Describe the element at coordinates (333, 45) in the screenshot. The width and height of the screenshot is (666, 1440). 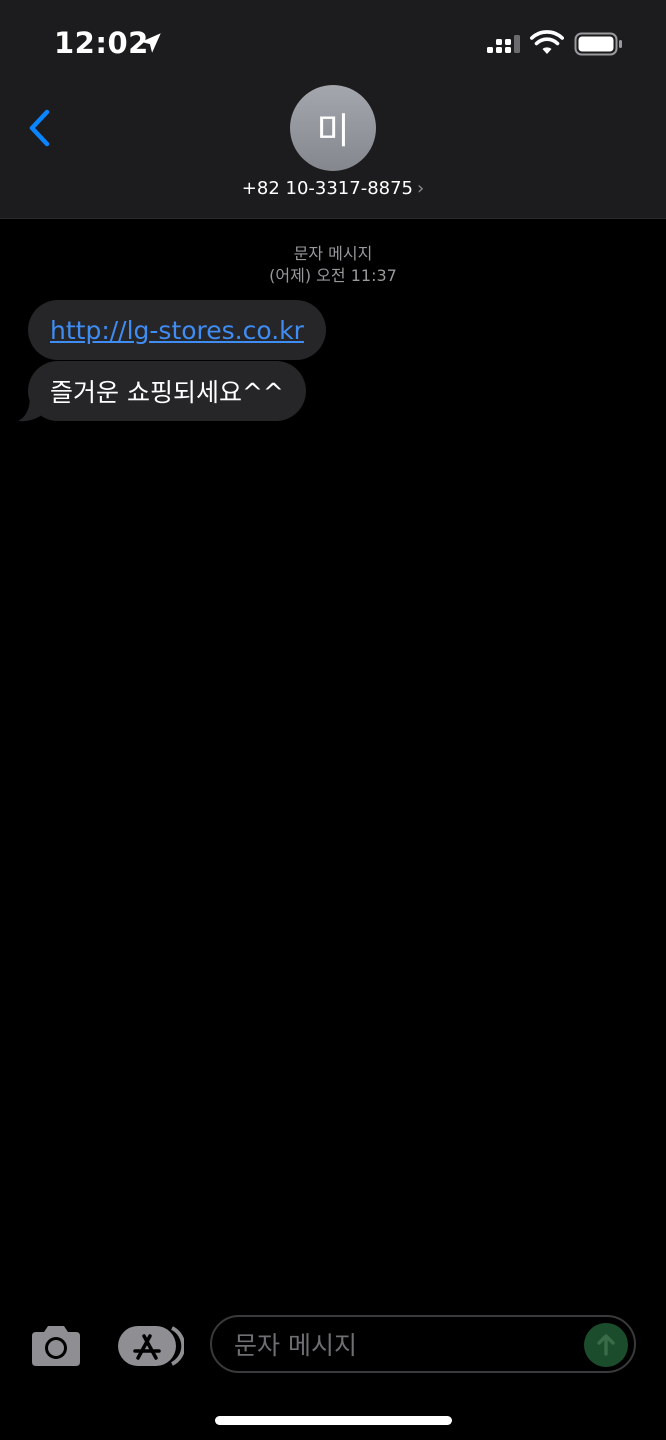
I see `status-bar: 12:02` at that location.